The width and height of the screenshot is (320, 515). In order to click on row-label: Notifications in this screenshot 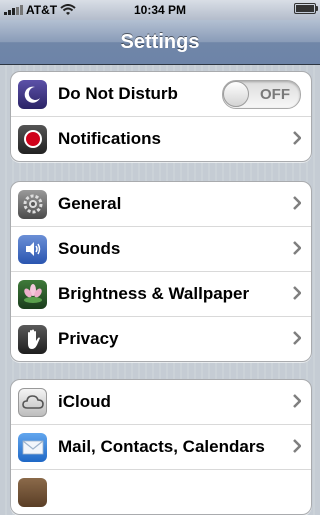, I will do `click(109, 138)`.